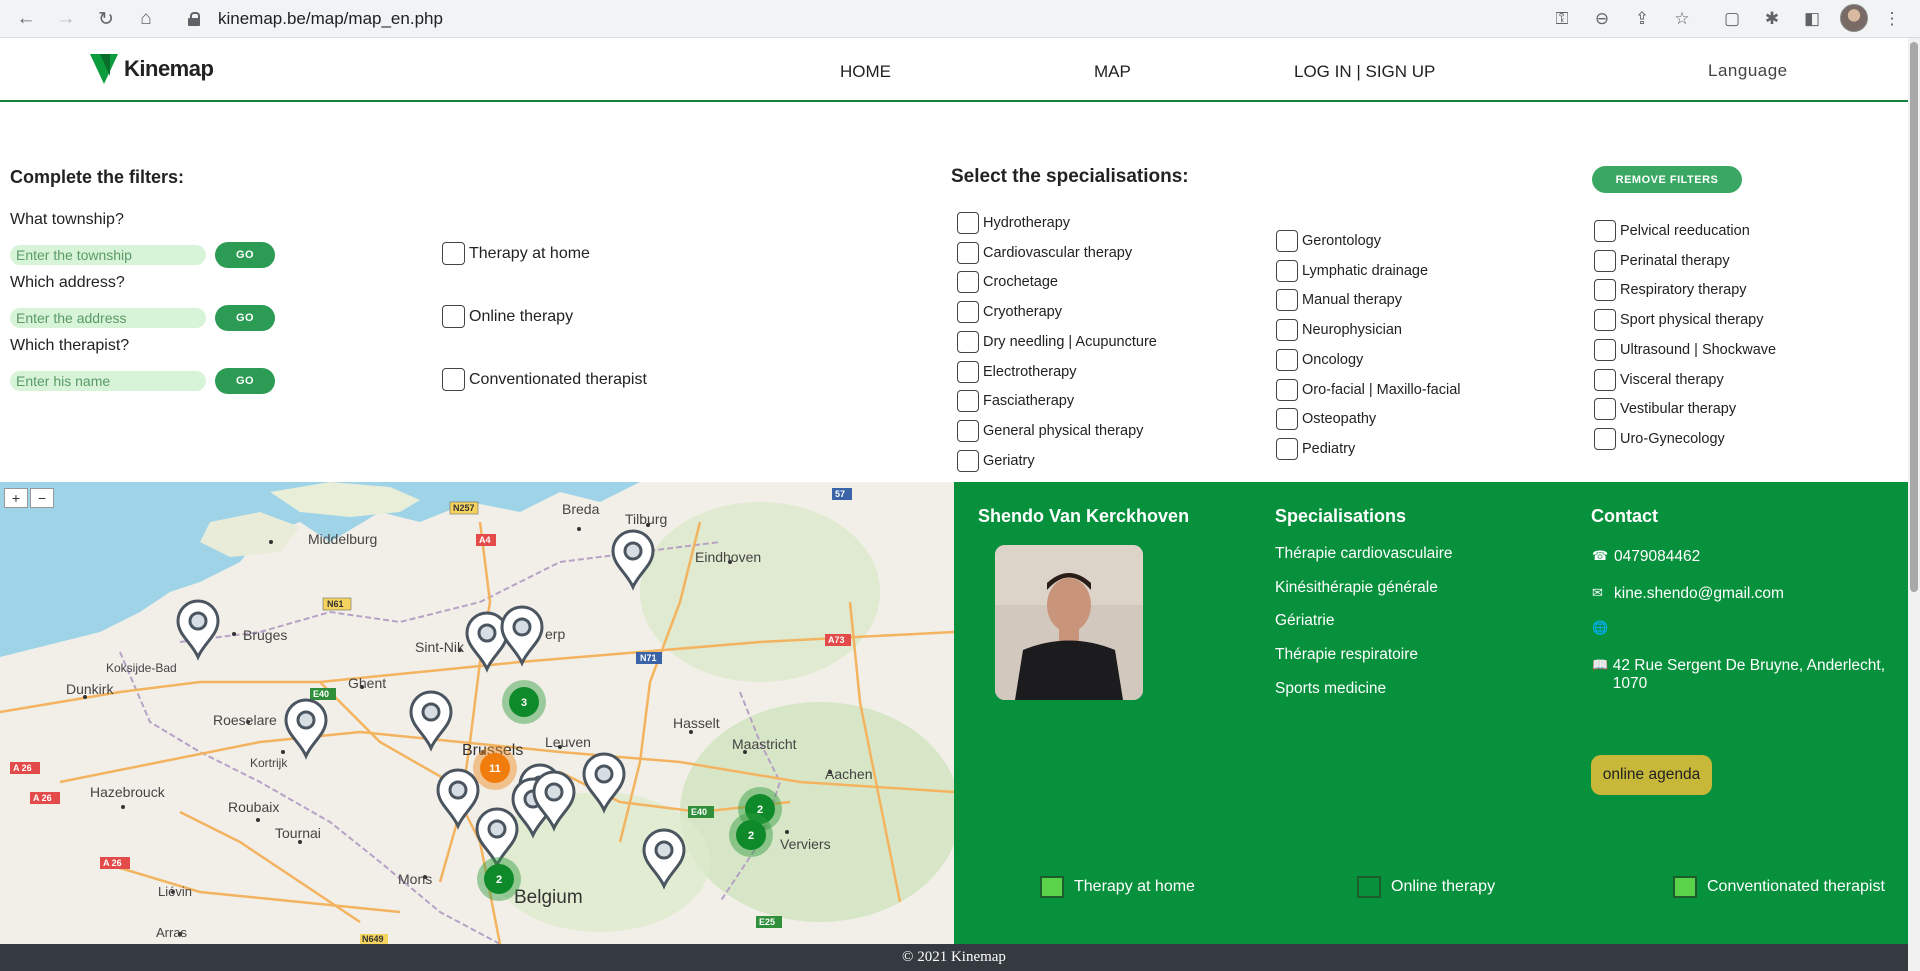 This screenshot has width=1920, height=971. I want to click on reload-icon: ↻, so click(106, 19).